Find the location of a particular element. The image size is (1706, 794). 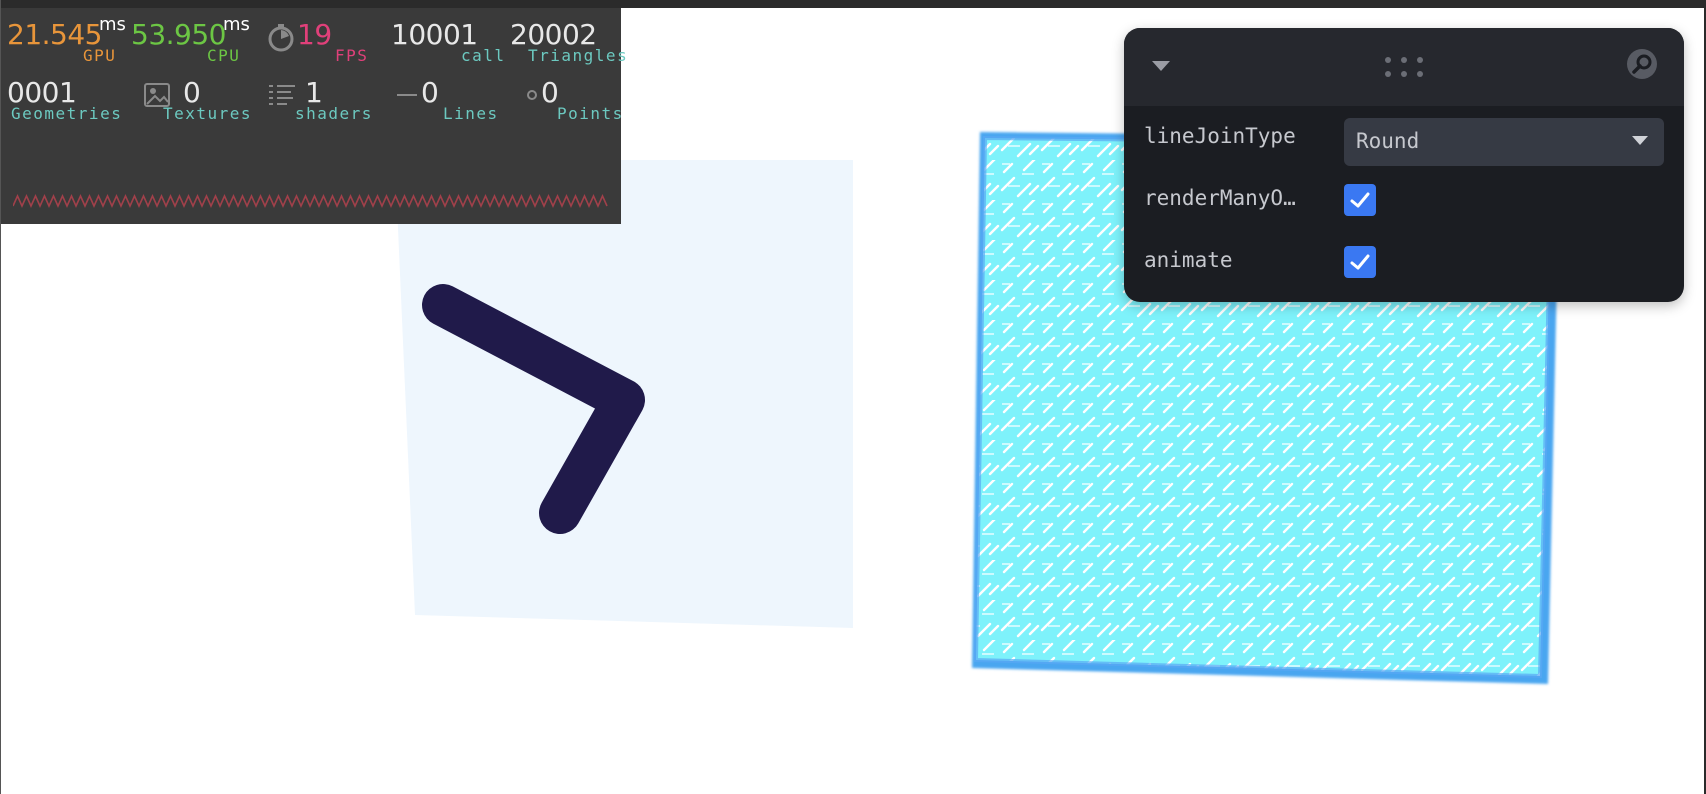

point-icon is located at coordinates (532, 95).